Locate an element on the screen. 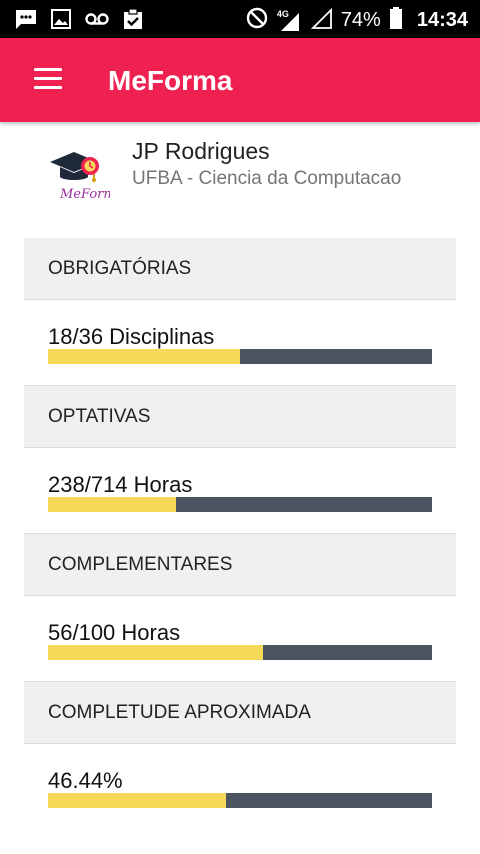 The image size is (480, 854). progress-label: 56/100 Horas is located at coordinates (114, 632).